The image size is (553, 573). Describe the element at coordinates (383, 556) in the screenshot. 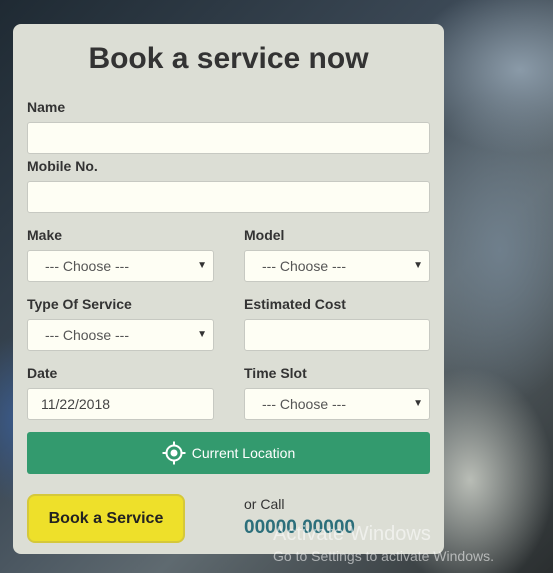

I see `watermark-subtitle: Go to Settings to activate Windows.` at that location.